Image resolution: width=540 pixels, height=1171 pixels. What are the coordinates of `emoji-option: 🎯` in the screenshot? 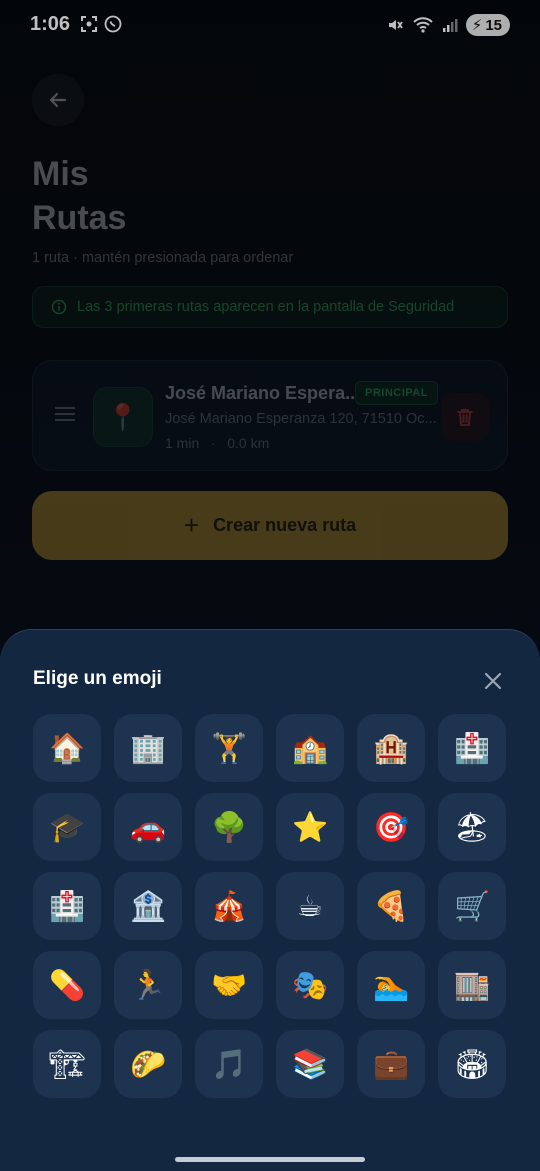 It's located at (391, 827).